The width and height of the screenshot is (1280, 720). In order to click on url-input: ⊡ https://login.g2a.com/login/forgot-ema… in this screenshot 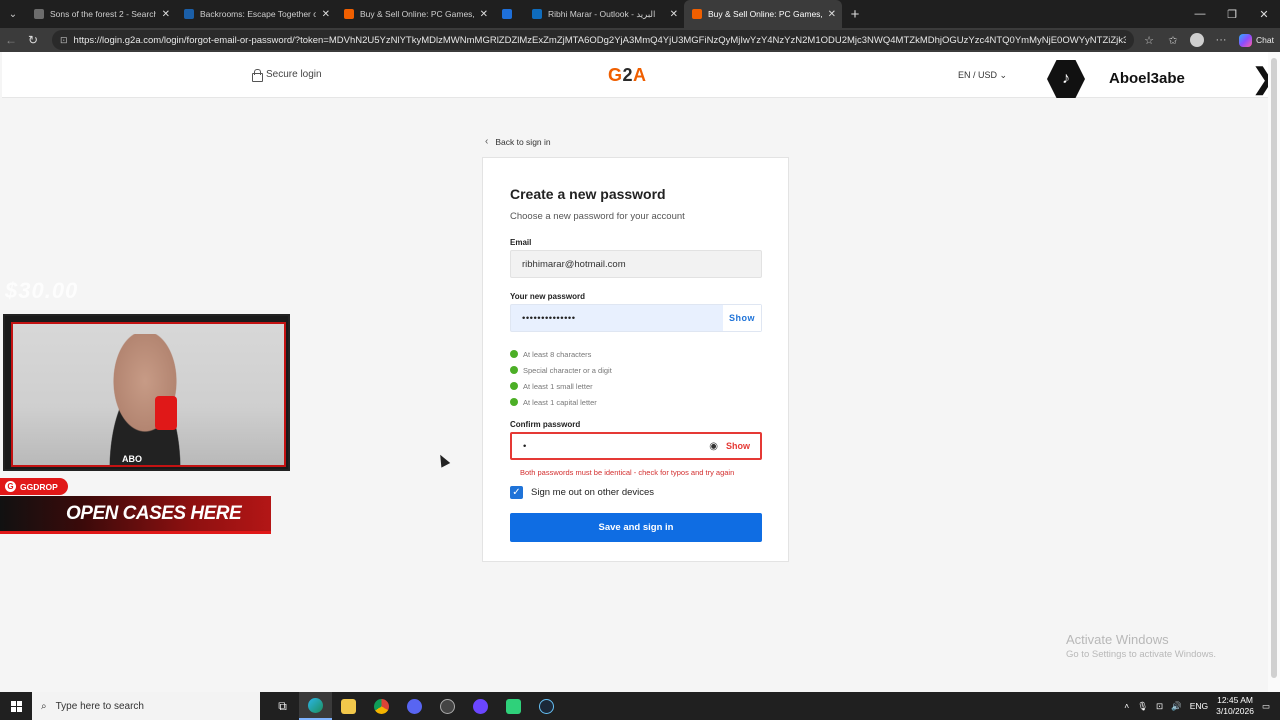, I will do `click(593, 40)`.